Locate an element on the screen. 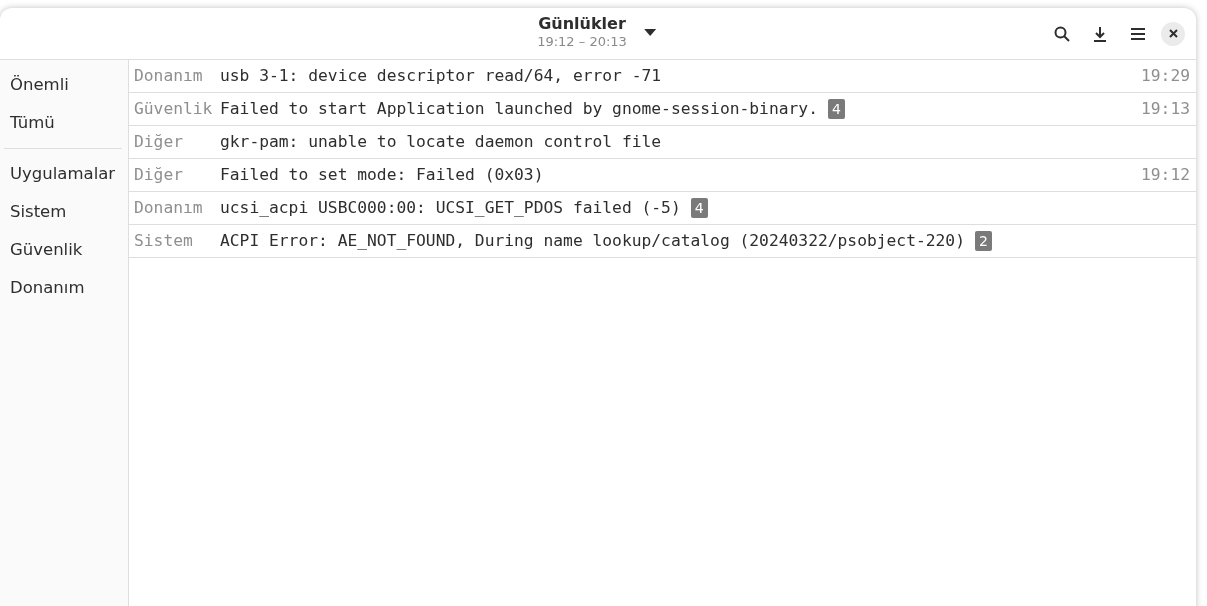 The height and width of the screenshot is (606, 1207). event-message: gkr-pam: unable to locate daemon control file is located at coordinates (441, 141).